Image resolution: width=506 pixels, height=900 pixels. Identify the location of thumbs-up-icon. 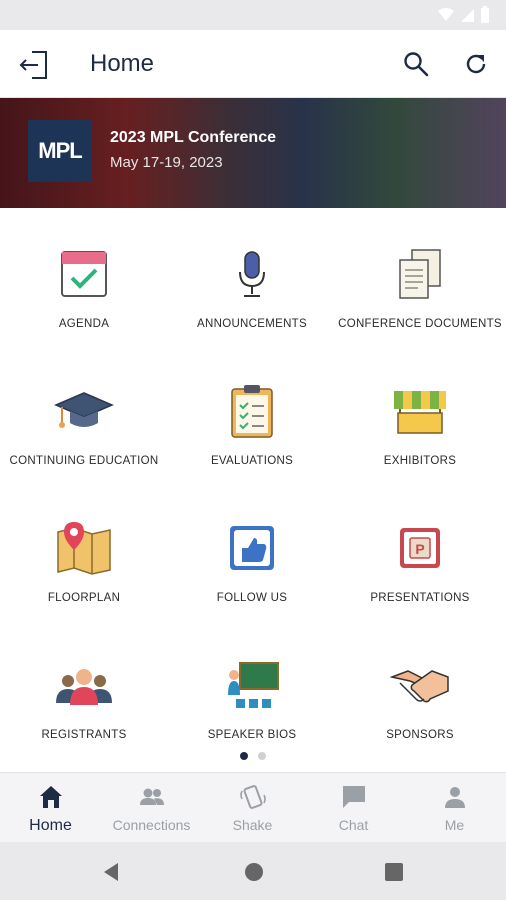
(252, 548).